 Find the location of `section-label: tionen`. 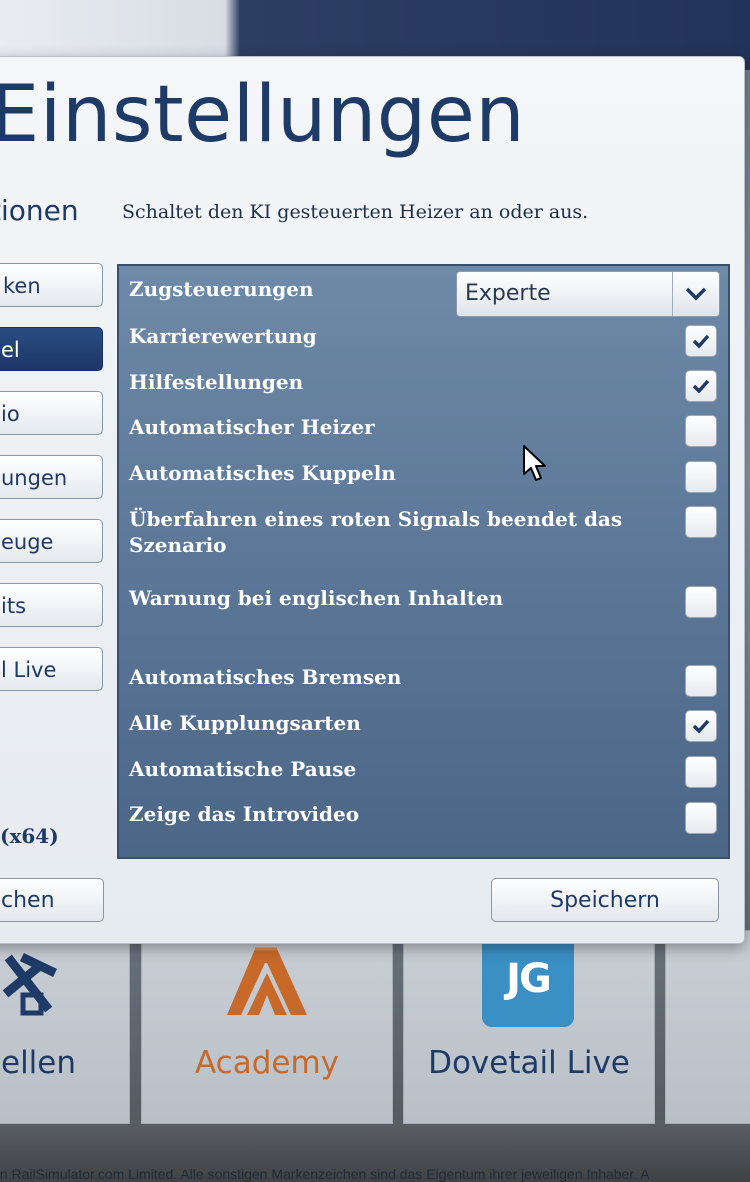

section-label: tionen is located at coordinates (39, 210).